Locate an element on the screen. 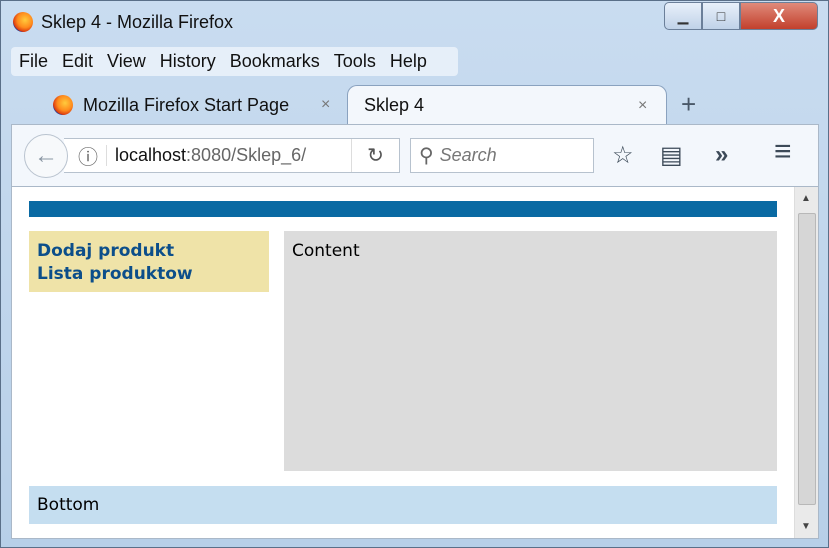 This screenshot has height=548, width=829. page-sidebar-menu: Dodaj produkt Lista produktow is located at coordinates (149, 261).